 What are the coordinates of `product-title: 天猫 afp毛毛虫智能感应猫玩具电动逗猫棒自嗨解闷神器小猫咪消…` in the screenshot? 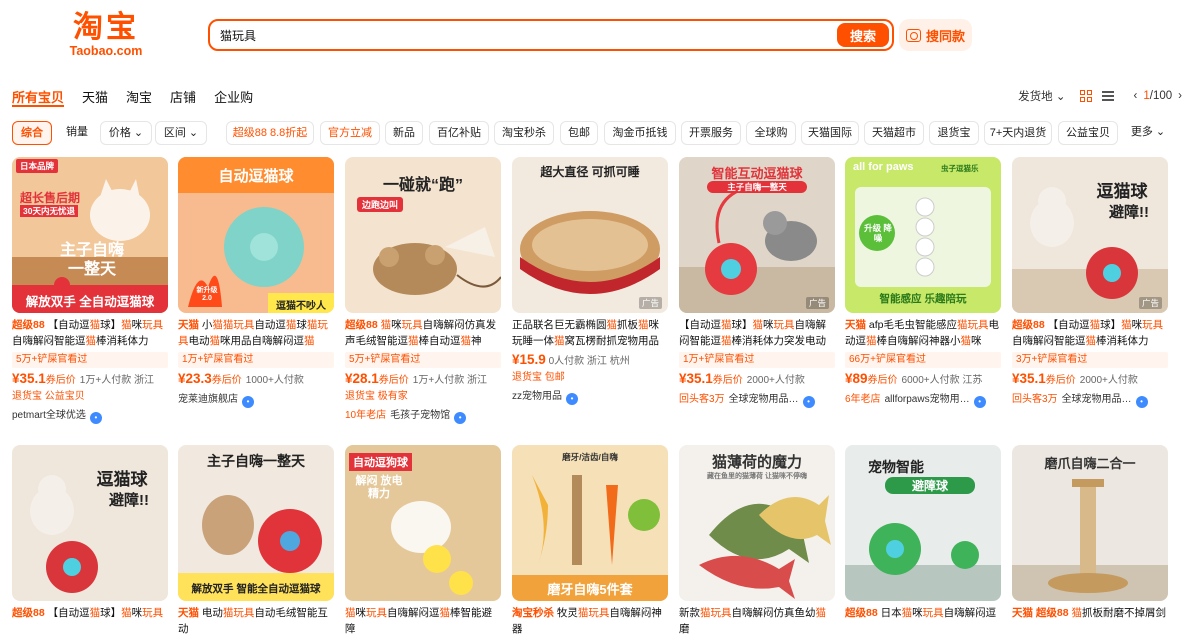 It's located at (923, 333).